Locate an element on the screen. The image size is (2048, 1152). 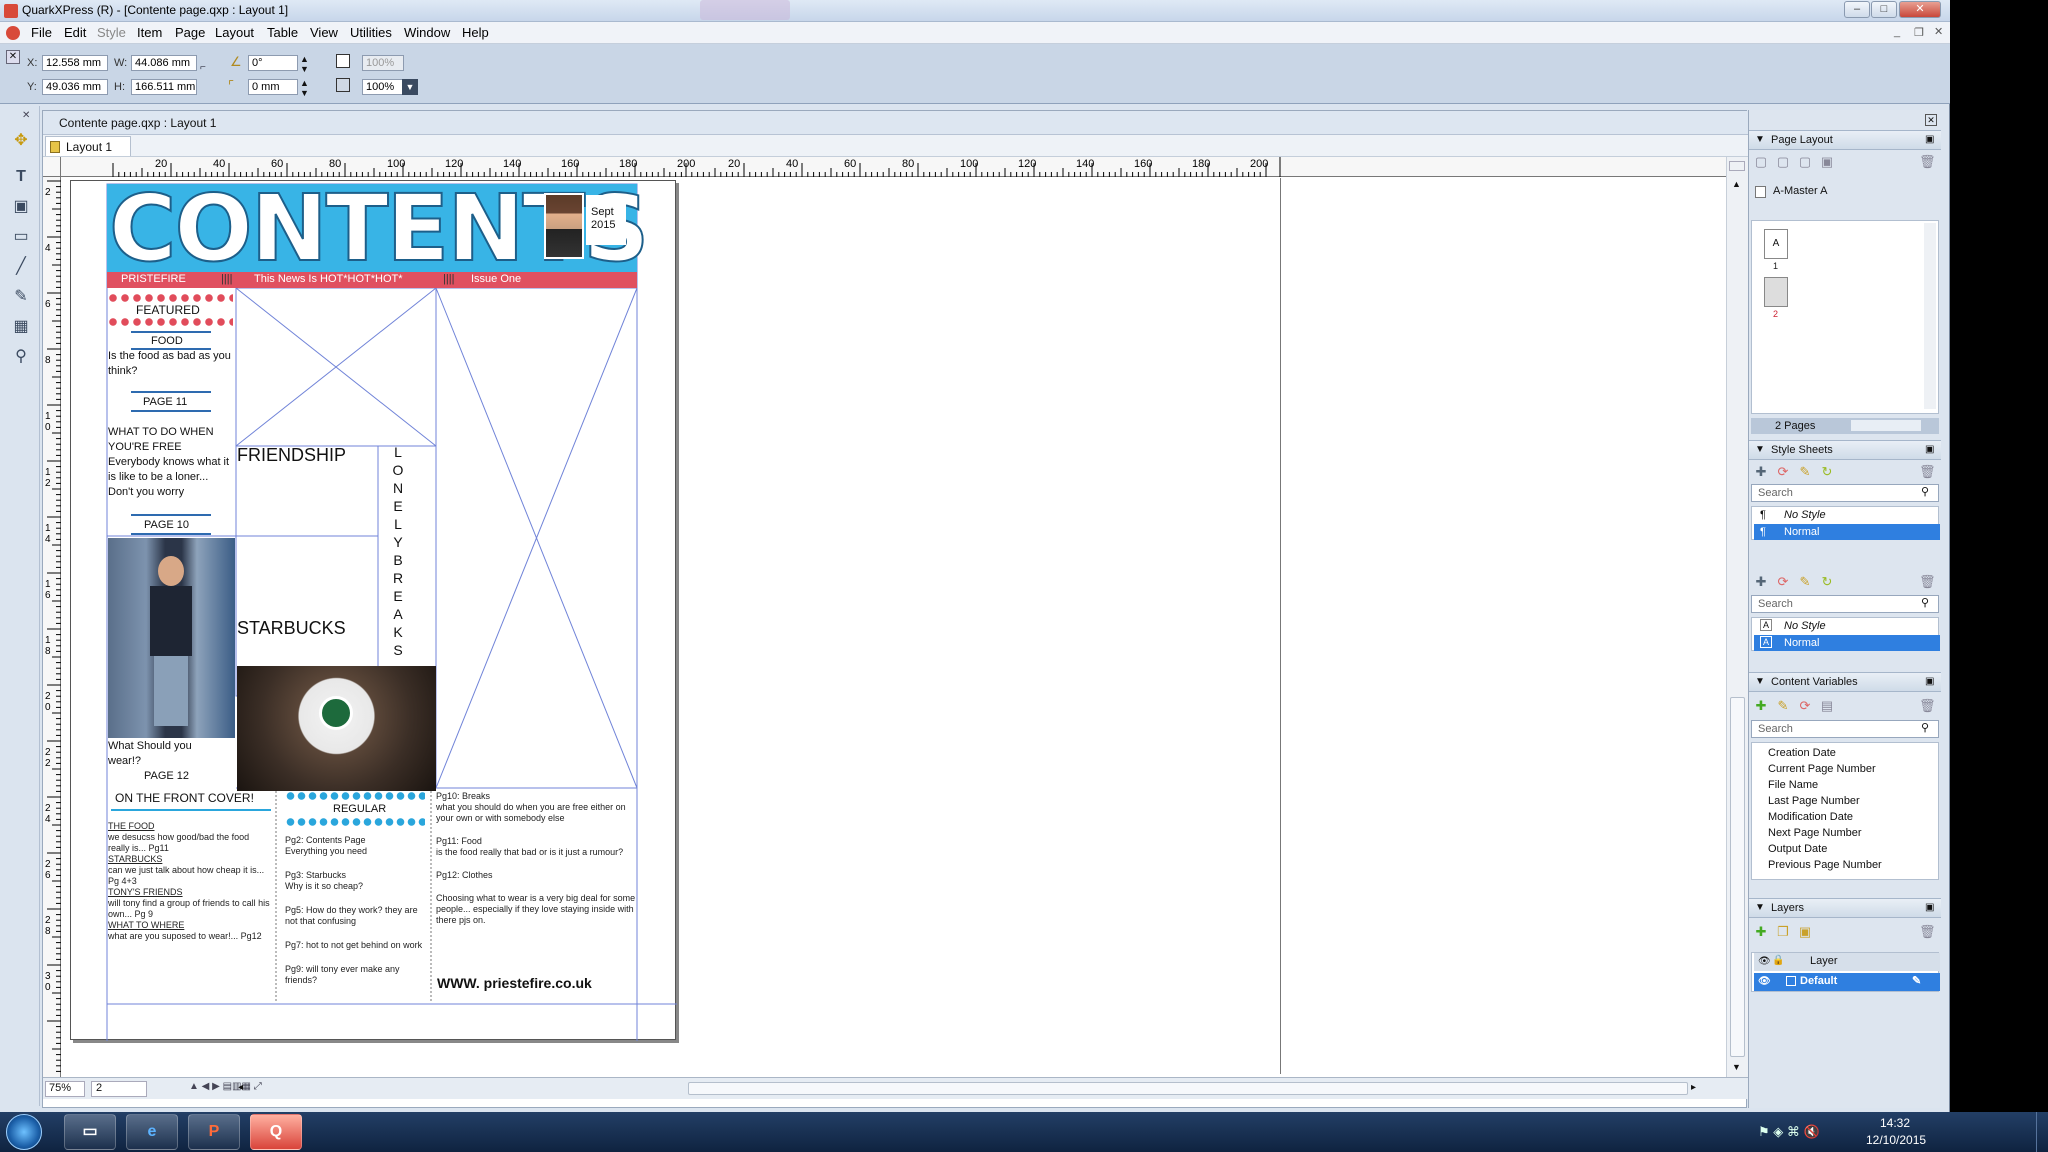
item-tool-icon: ✥ is located at coordinates (21, 141).